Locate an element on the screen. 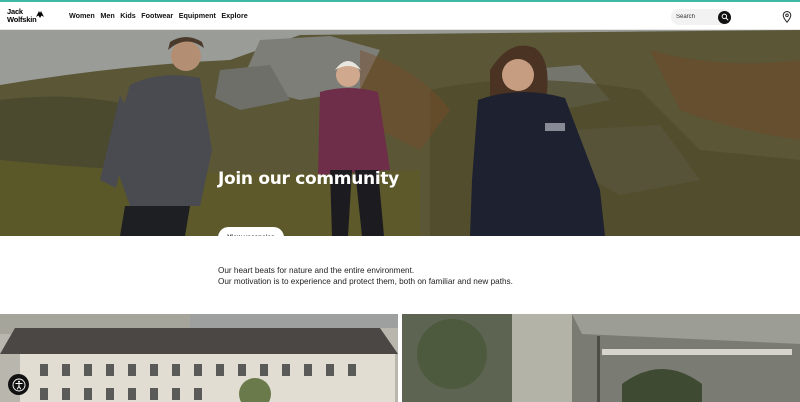  nav-item-kids: Kids is located at coordinates (128, 16).